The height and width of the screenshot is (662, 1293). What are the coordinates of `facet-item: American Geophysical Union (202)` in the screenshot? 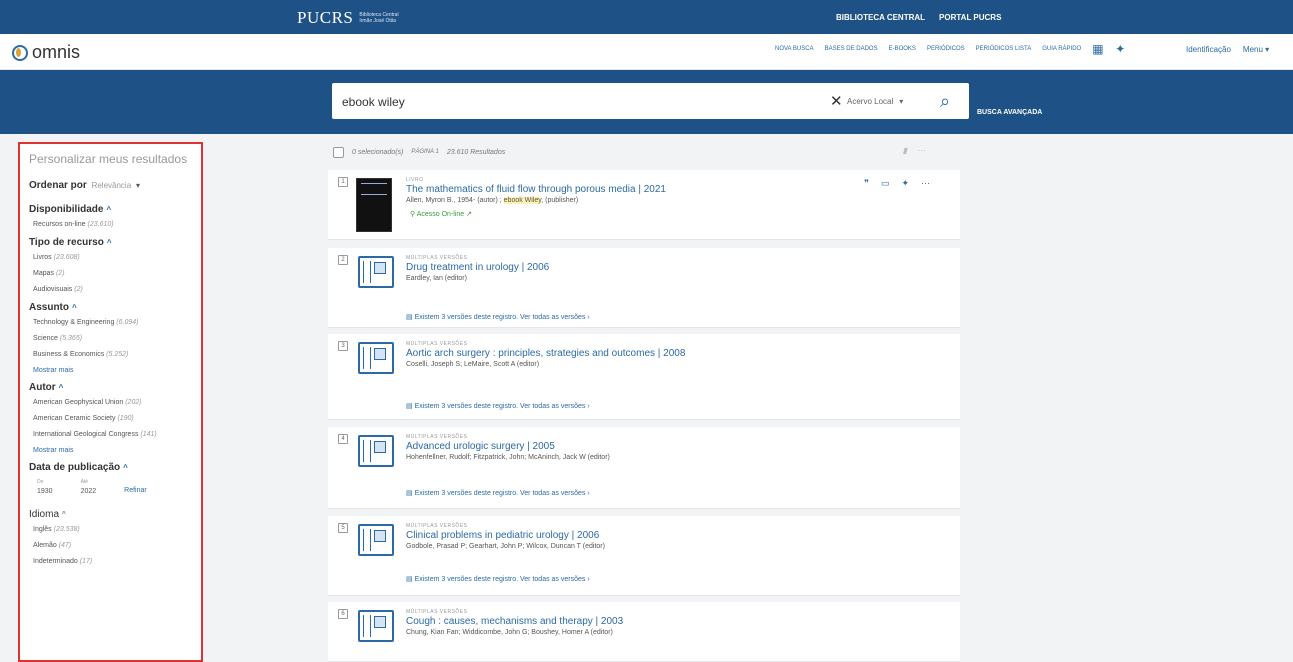 It's located at (112, 402).